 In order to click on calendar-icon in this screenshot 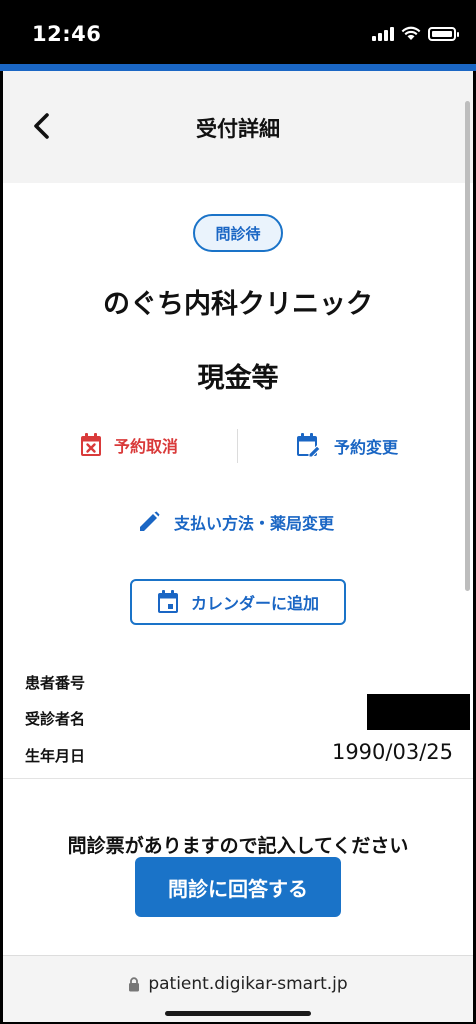, I will do `click(167, 601)`.